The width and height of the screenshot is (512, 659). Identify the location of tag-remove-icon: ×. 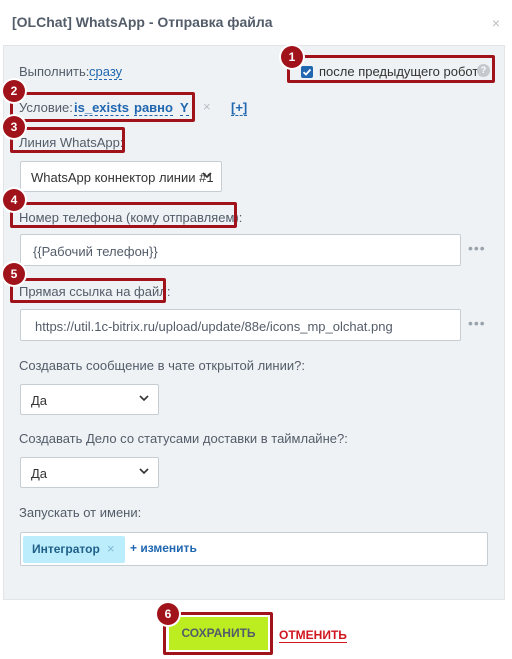
(111, 548).